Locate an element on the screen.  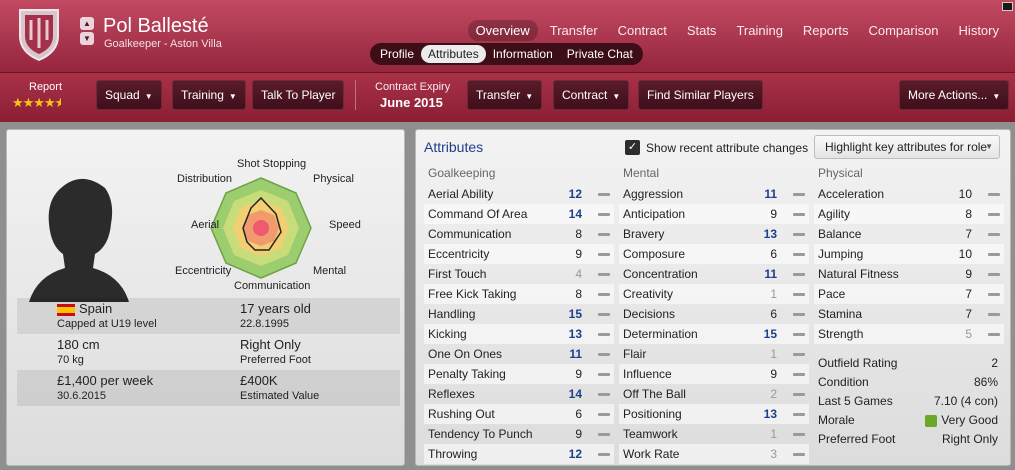
attribute-row: Positioning 13 is located at coordinates (714, 414).